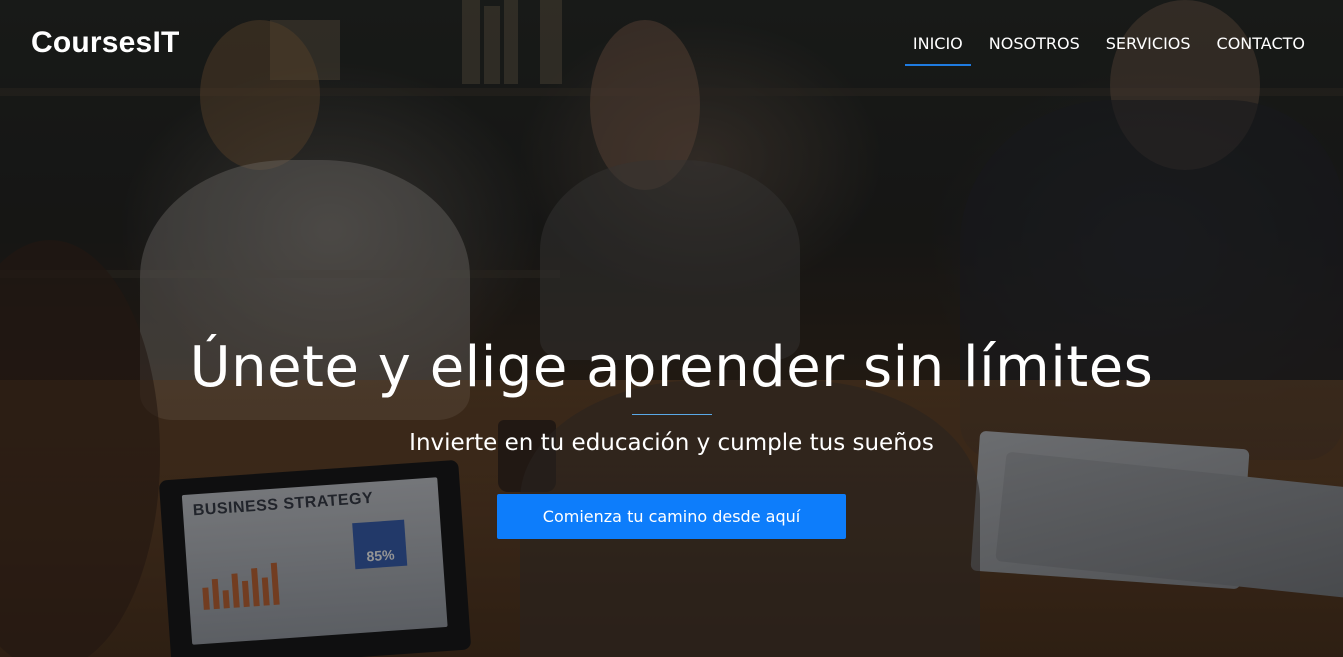 The image size is (1343, 657). Describe the element at coordinates (671, 367) in the screenshot. I see `hero-title: Únete y elige aprender sin límites` at that location.